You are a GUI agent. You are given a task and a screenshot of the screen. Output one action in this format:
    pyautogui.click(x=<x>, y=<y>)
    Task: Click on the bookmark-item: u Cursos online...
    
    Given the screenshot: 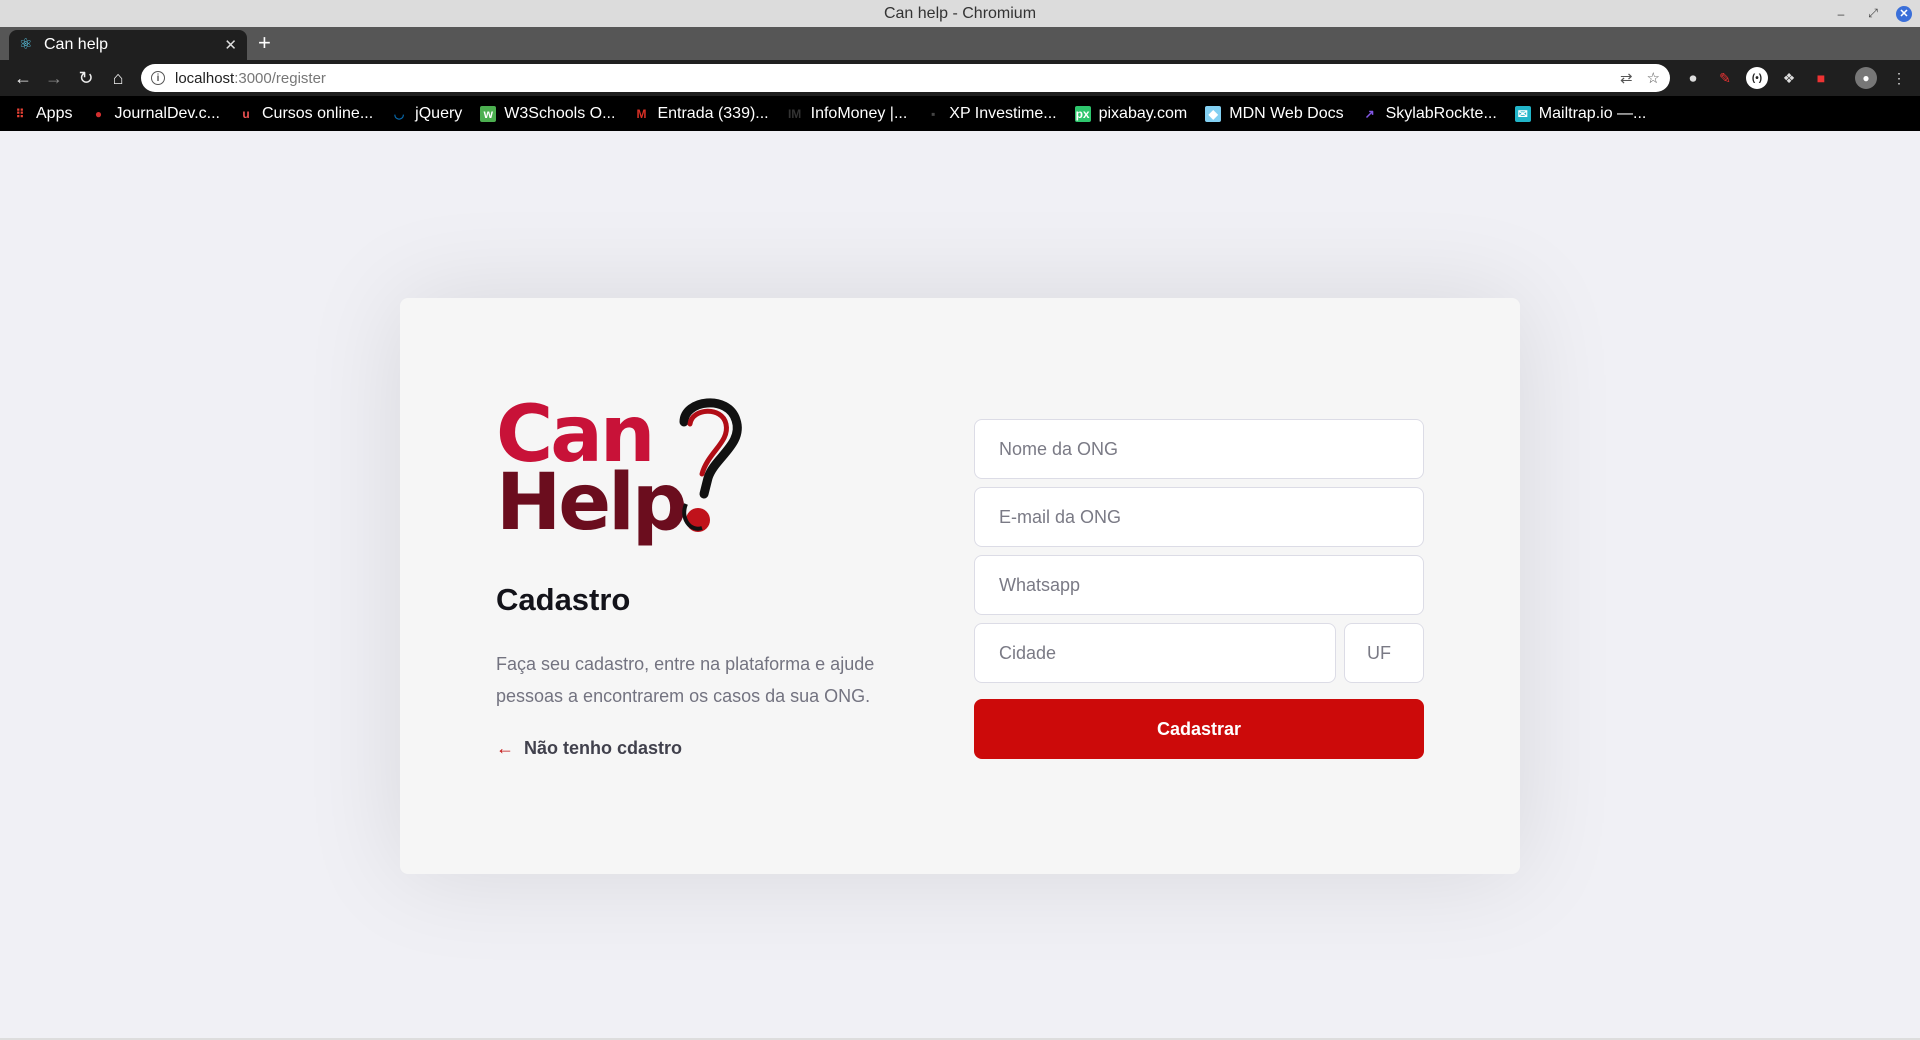 What is the action you would take?
    pyautogui.click(x=305, y=114)
    